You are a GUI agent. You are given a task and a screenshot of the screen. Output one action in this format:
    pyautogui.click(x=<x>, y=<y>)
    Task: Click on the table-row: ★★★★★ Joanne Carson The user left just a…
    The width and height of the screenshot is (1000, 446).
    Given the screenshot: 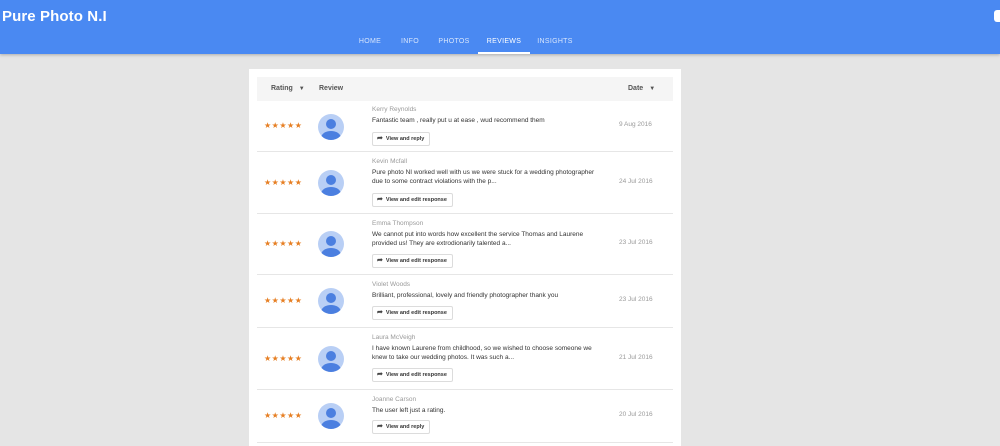 What is the action you would take?
    pyautogui.click(x=465, y=416)
    